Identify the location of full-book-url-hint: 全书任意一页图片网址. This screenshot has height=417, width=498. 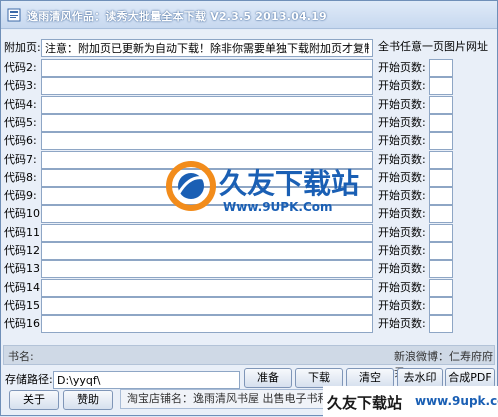
(433, 46).